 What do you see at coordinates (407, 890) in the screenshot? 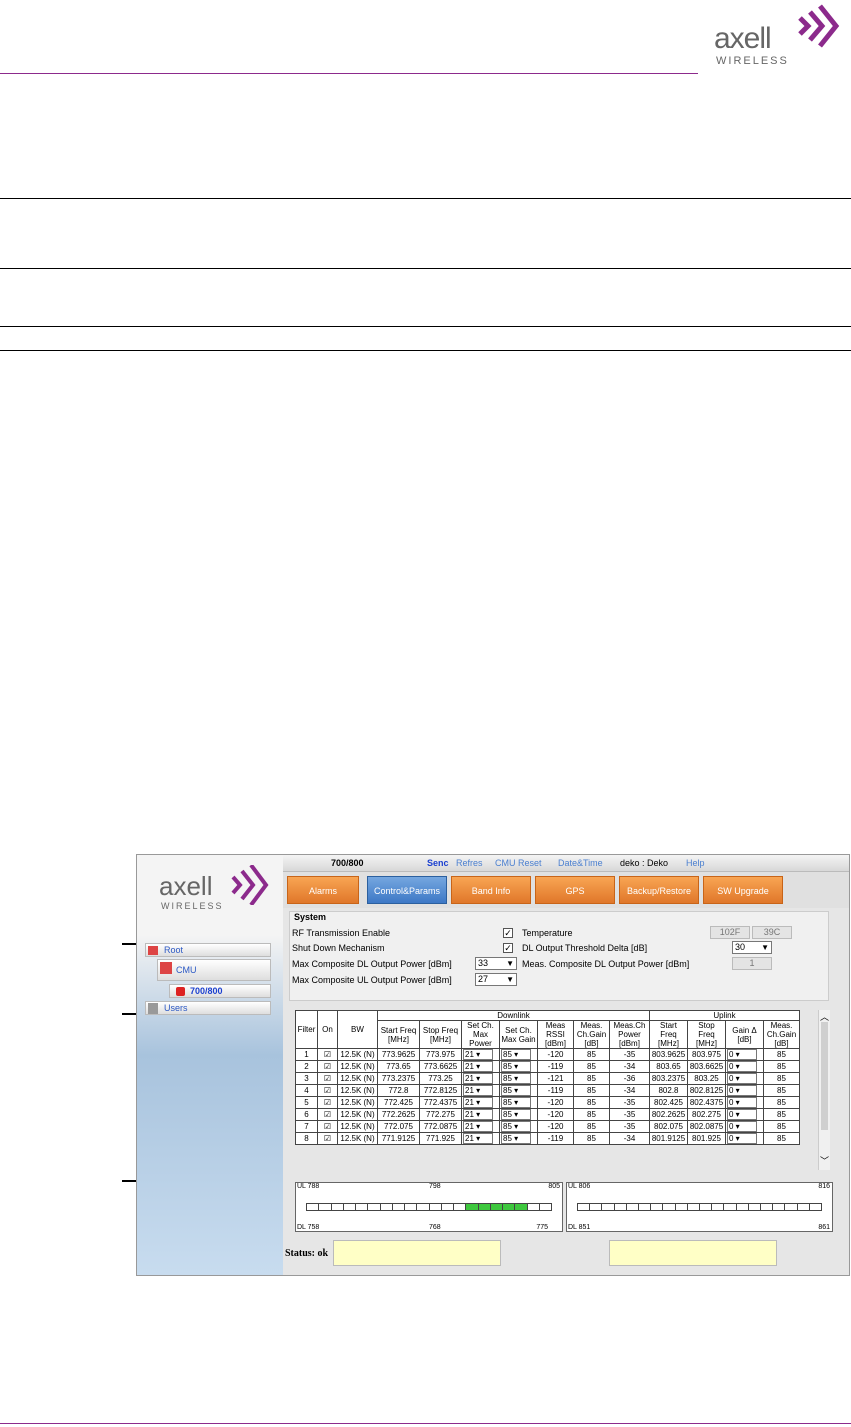
I see `tab-control-params: Control&Params` at bounding box center [407, 890].